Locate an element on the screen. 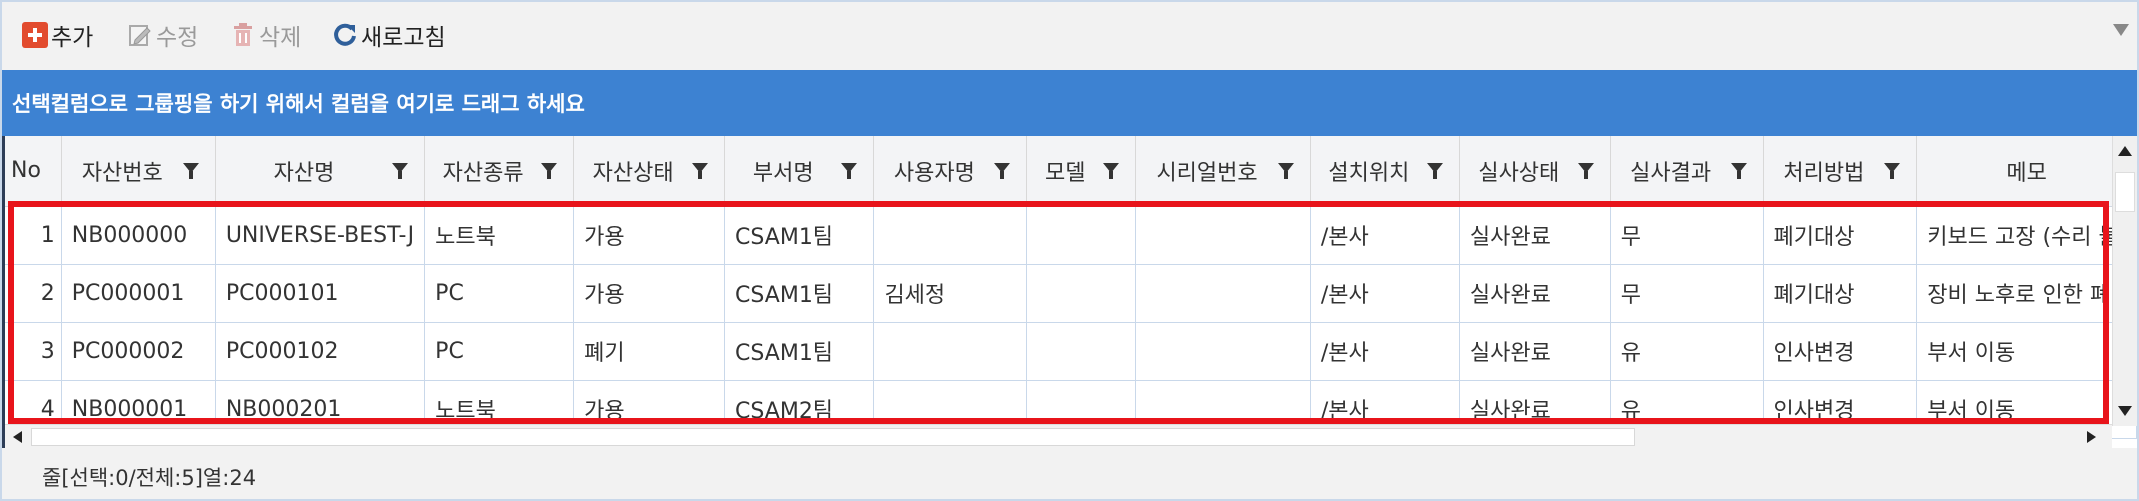 This screenshot has height=501, width=2139. add-button: 추가 is located at coordinates (57, 35).